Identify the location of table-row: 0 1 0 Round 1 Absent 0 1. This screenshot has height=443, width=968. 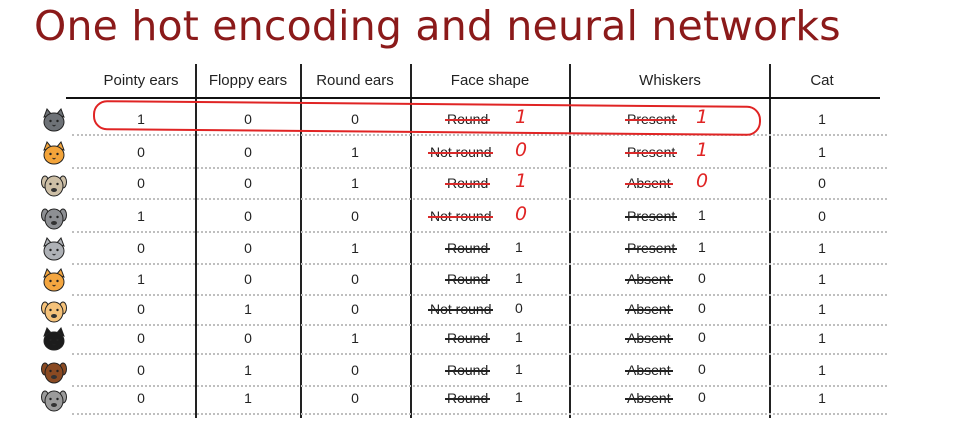
(484, 399).